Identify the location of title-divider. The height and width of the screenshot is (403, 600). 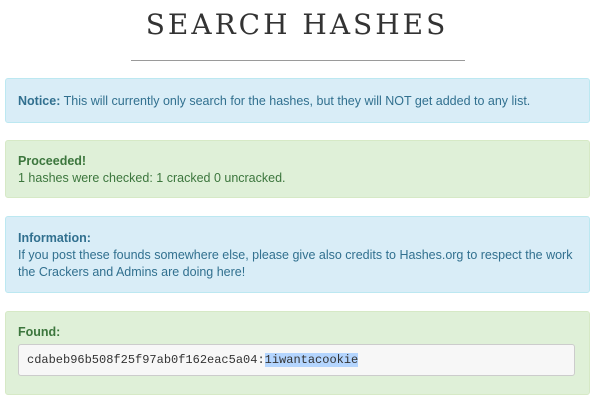
(298, 60).